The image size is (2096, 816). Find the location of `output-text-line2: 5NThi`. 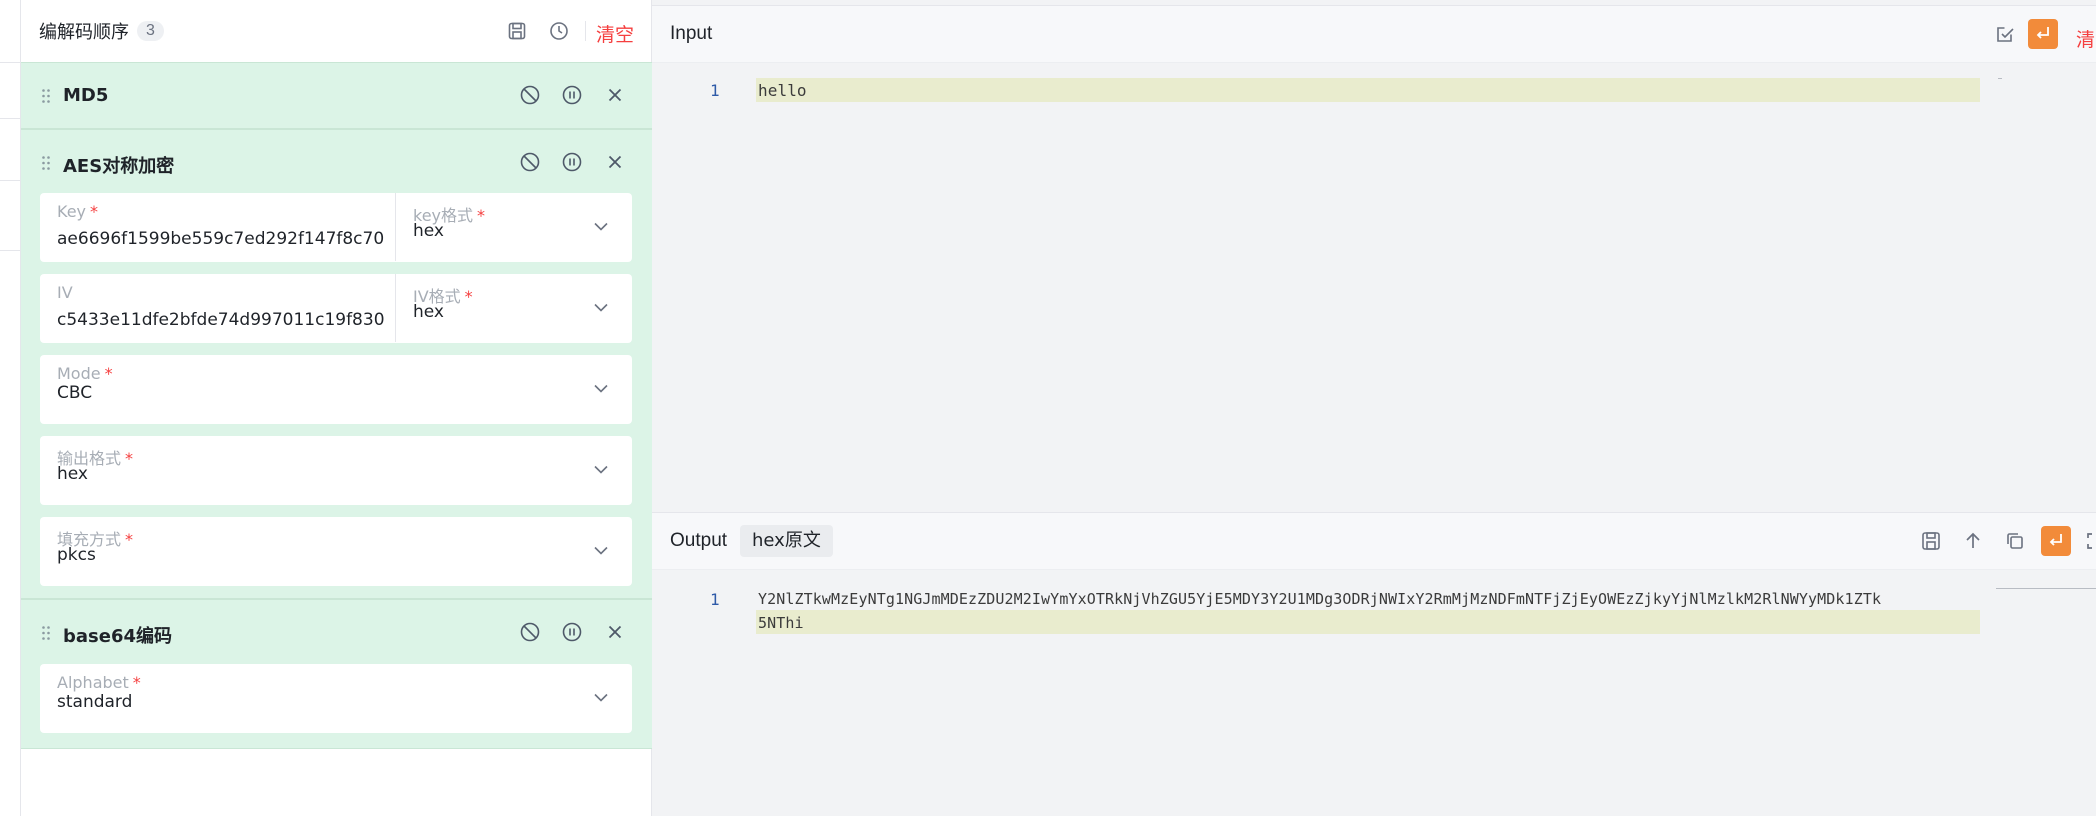

output-text-line2: 5NThi is located at coordinates (781, 623).